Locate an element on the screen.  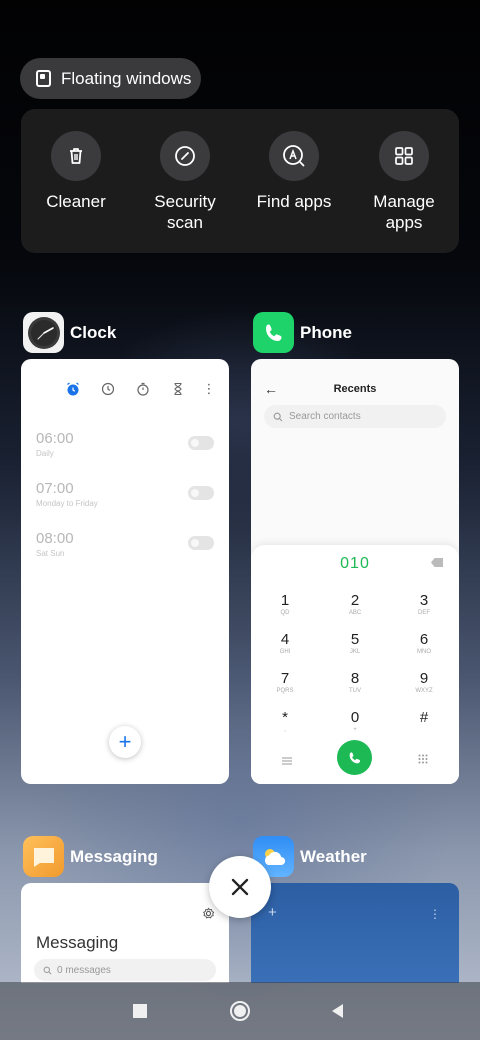
phone-title: Recents is located at coordinates (355, 389).